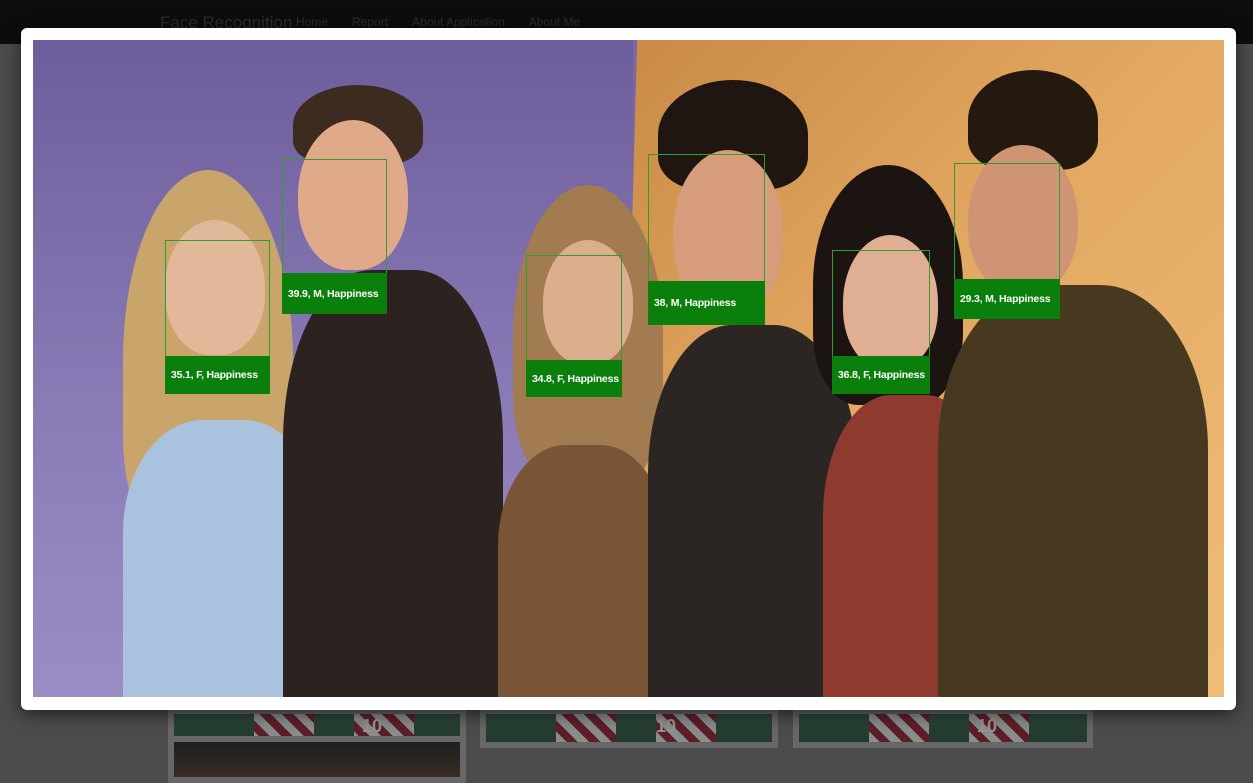  What do you see at coordinates (1007, 299) in the screenshot?
I see `detection-label: 29.3, M, Happiness` at bounding box center [1007, 299].